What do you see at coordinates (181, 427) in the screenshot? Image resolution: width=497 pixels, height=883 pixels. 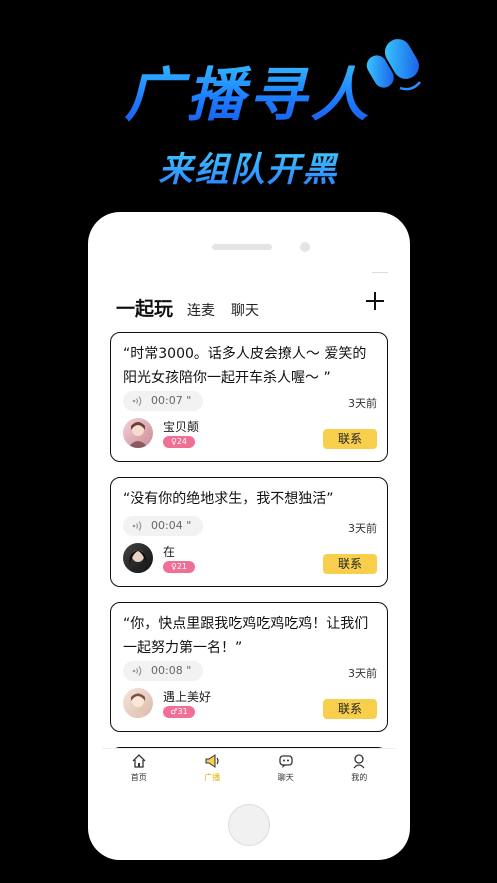 I see `username: 宝贝颠` at bounding box center [181, 427].